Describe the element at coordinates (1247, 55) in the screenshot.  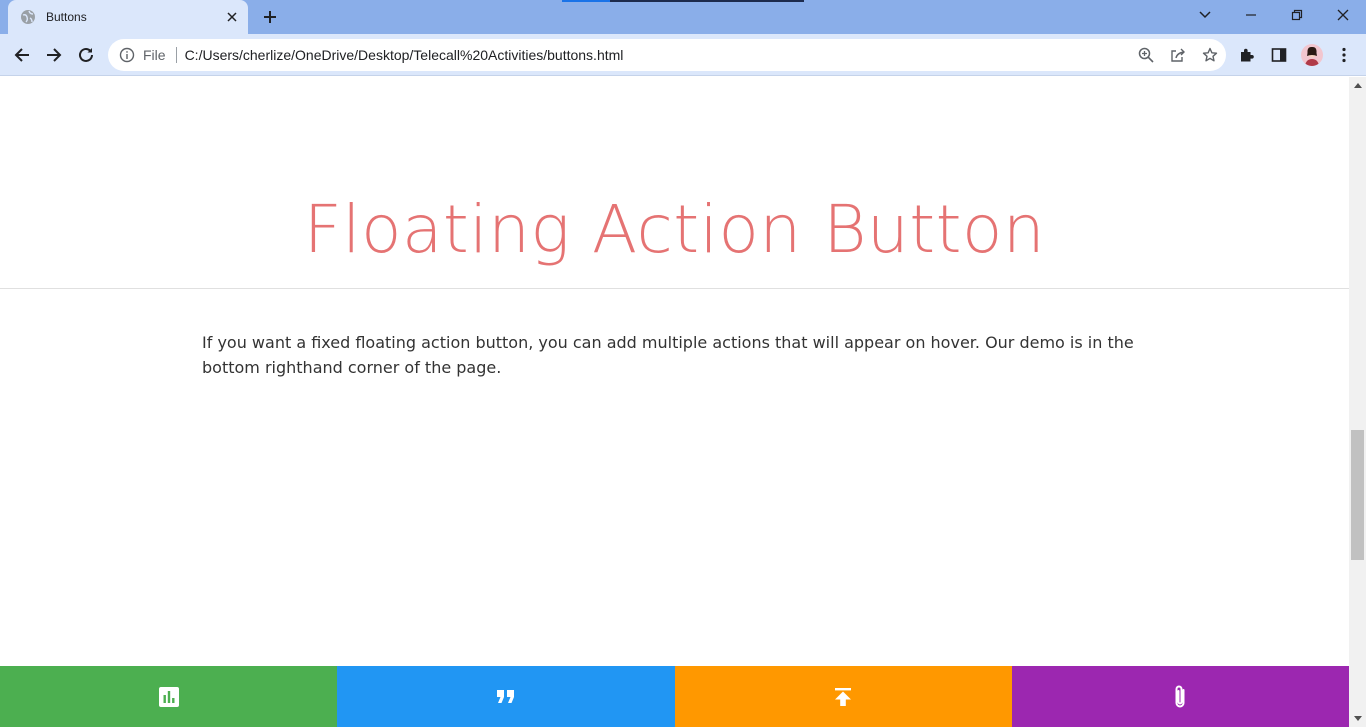
I see `extensions-icon` at that location.